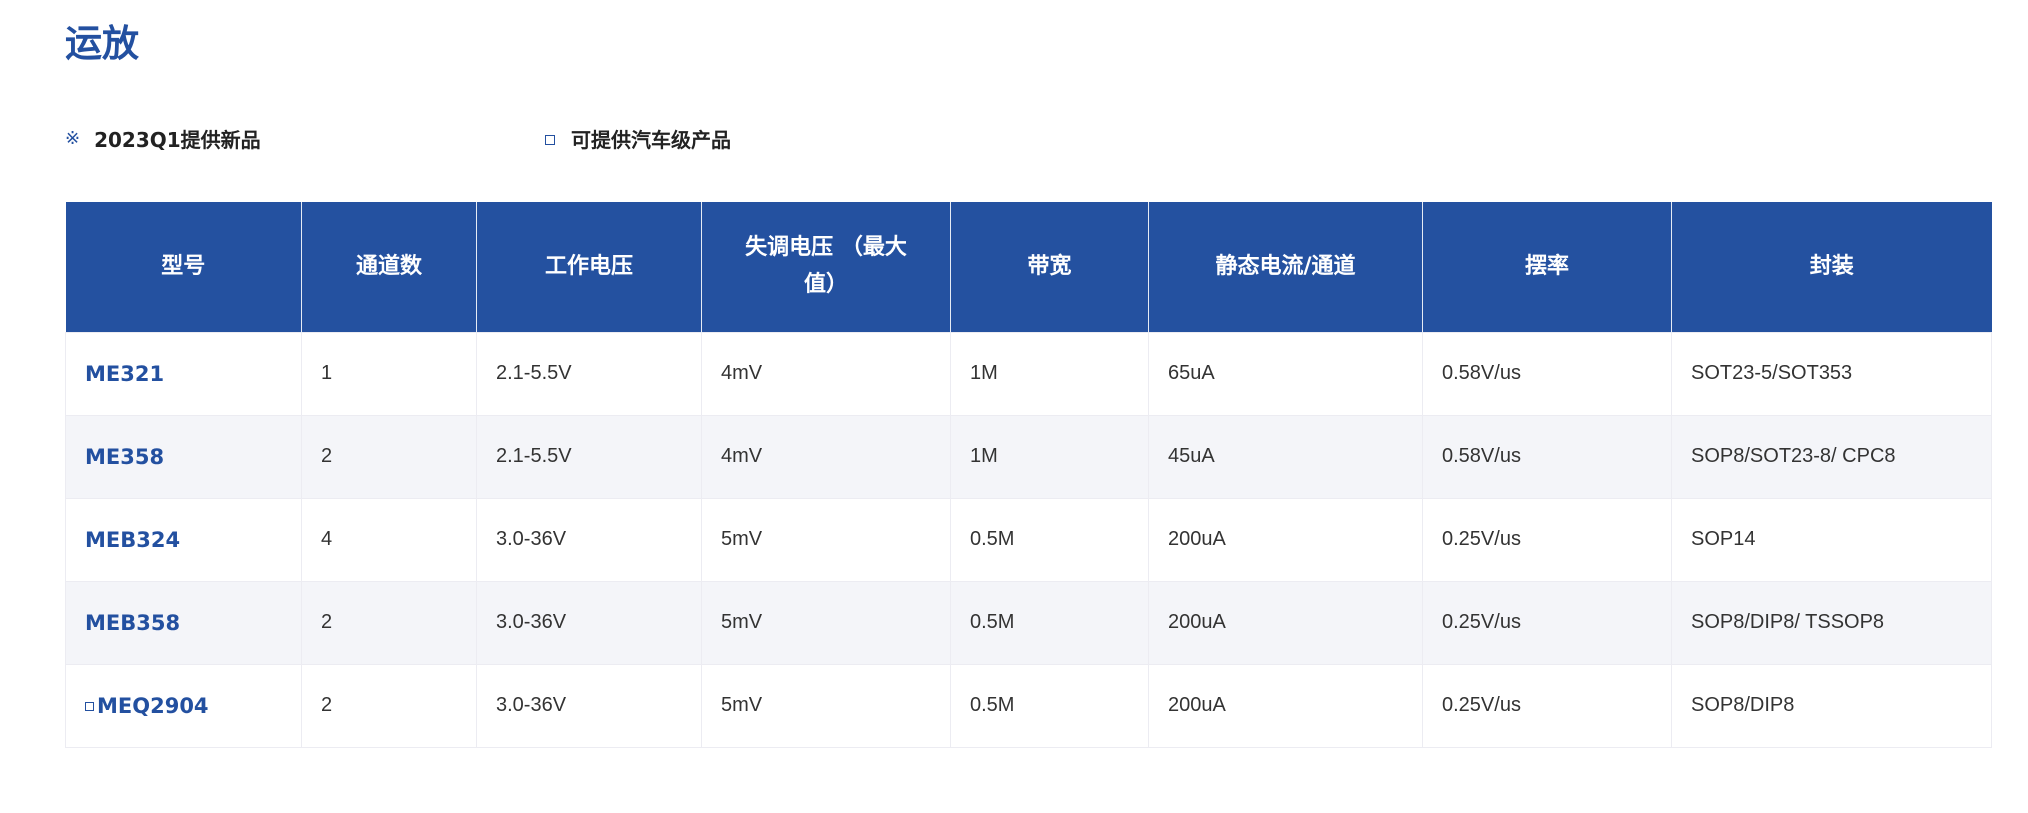 This screenshot has width=2028, height=813. Describe the element at coordinates (1285, 456) in the screenshot. I see `cell-quiescent: 45uA` at that location.